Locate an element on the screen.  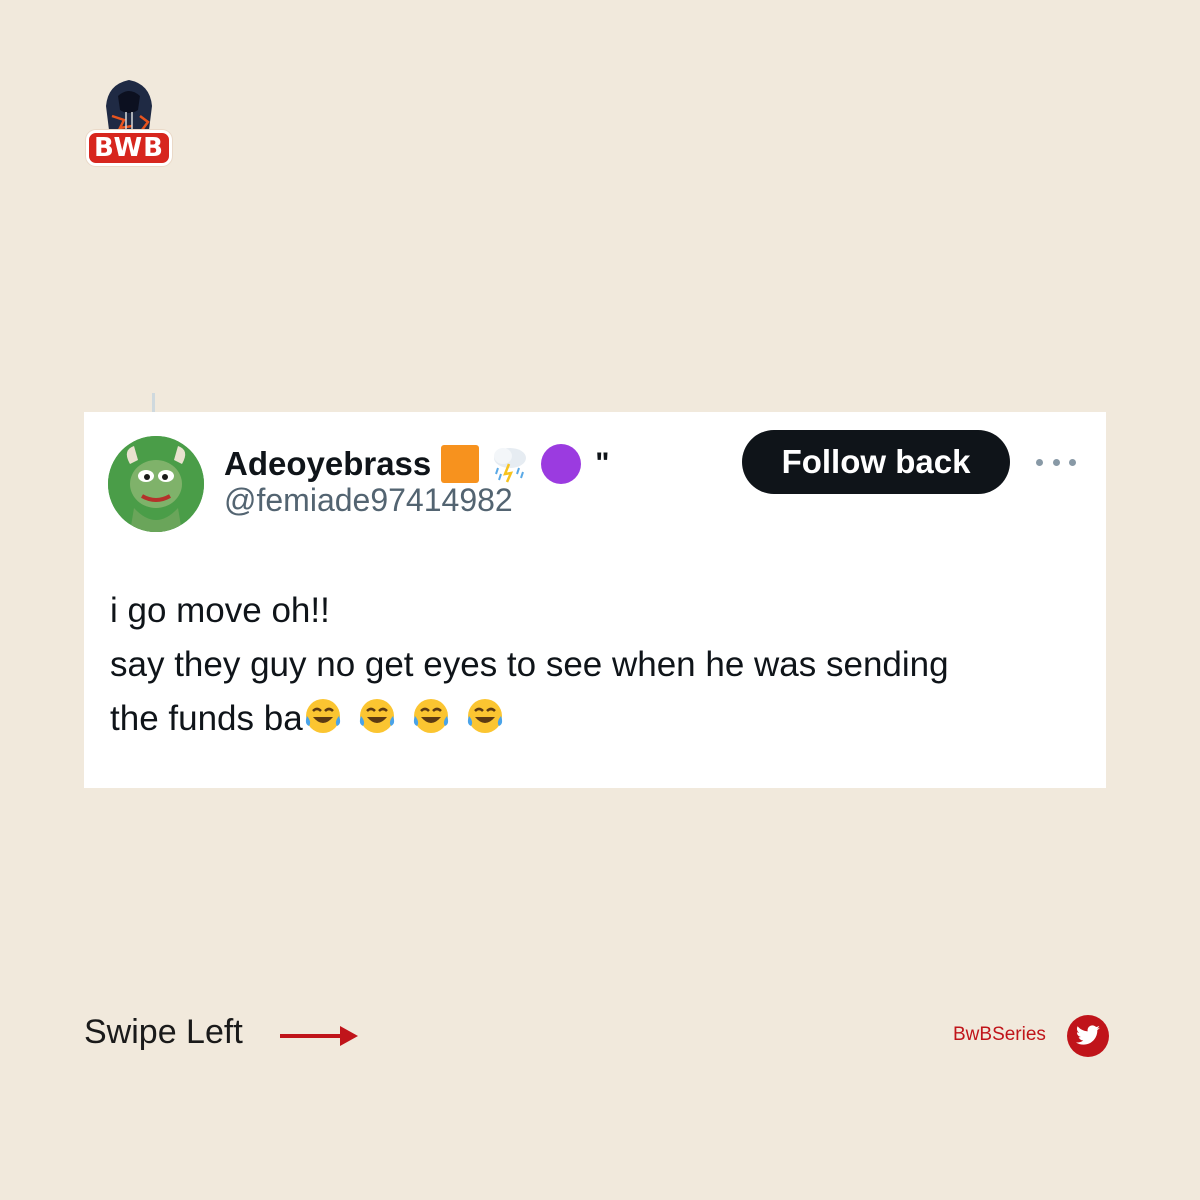
hoodie-figure-icon is located at coordinates (129, 109).